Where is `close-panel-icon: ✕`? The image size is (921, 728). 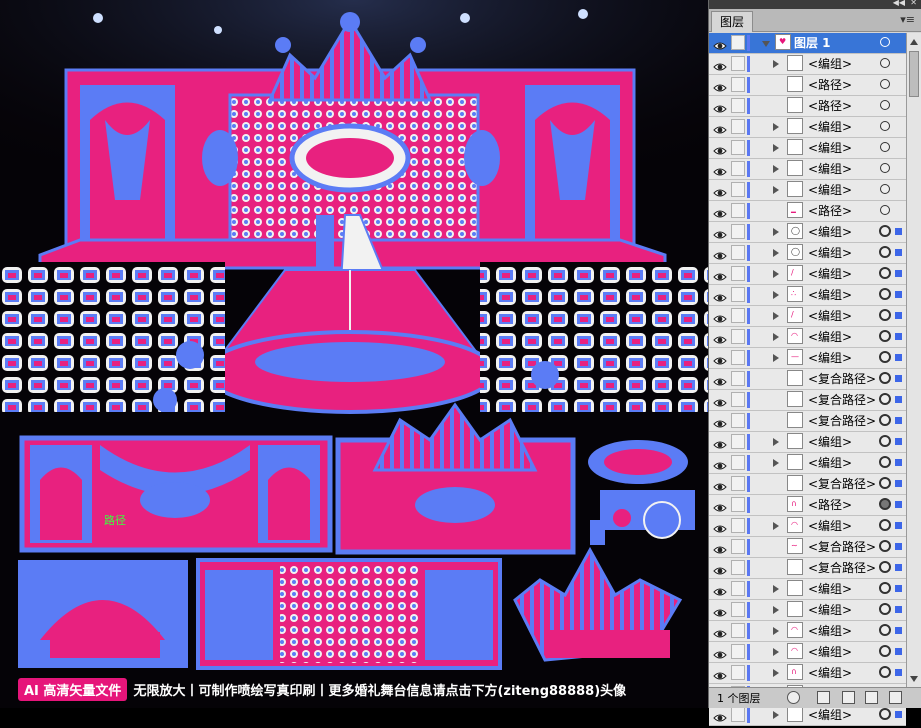 close-panel-icon: ✕ is located at coordinates (913, 3).